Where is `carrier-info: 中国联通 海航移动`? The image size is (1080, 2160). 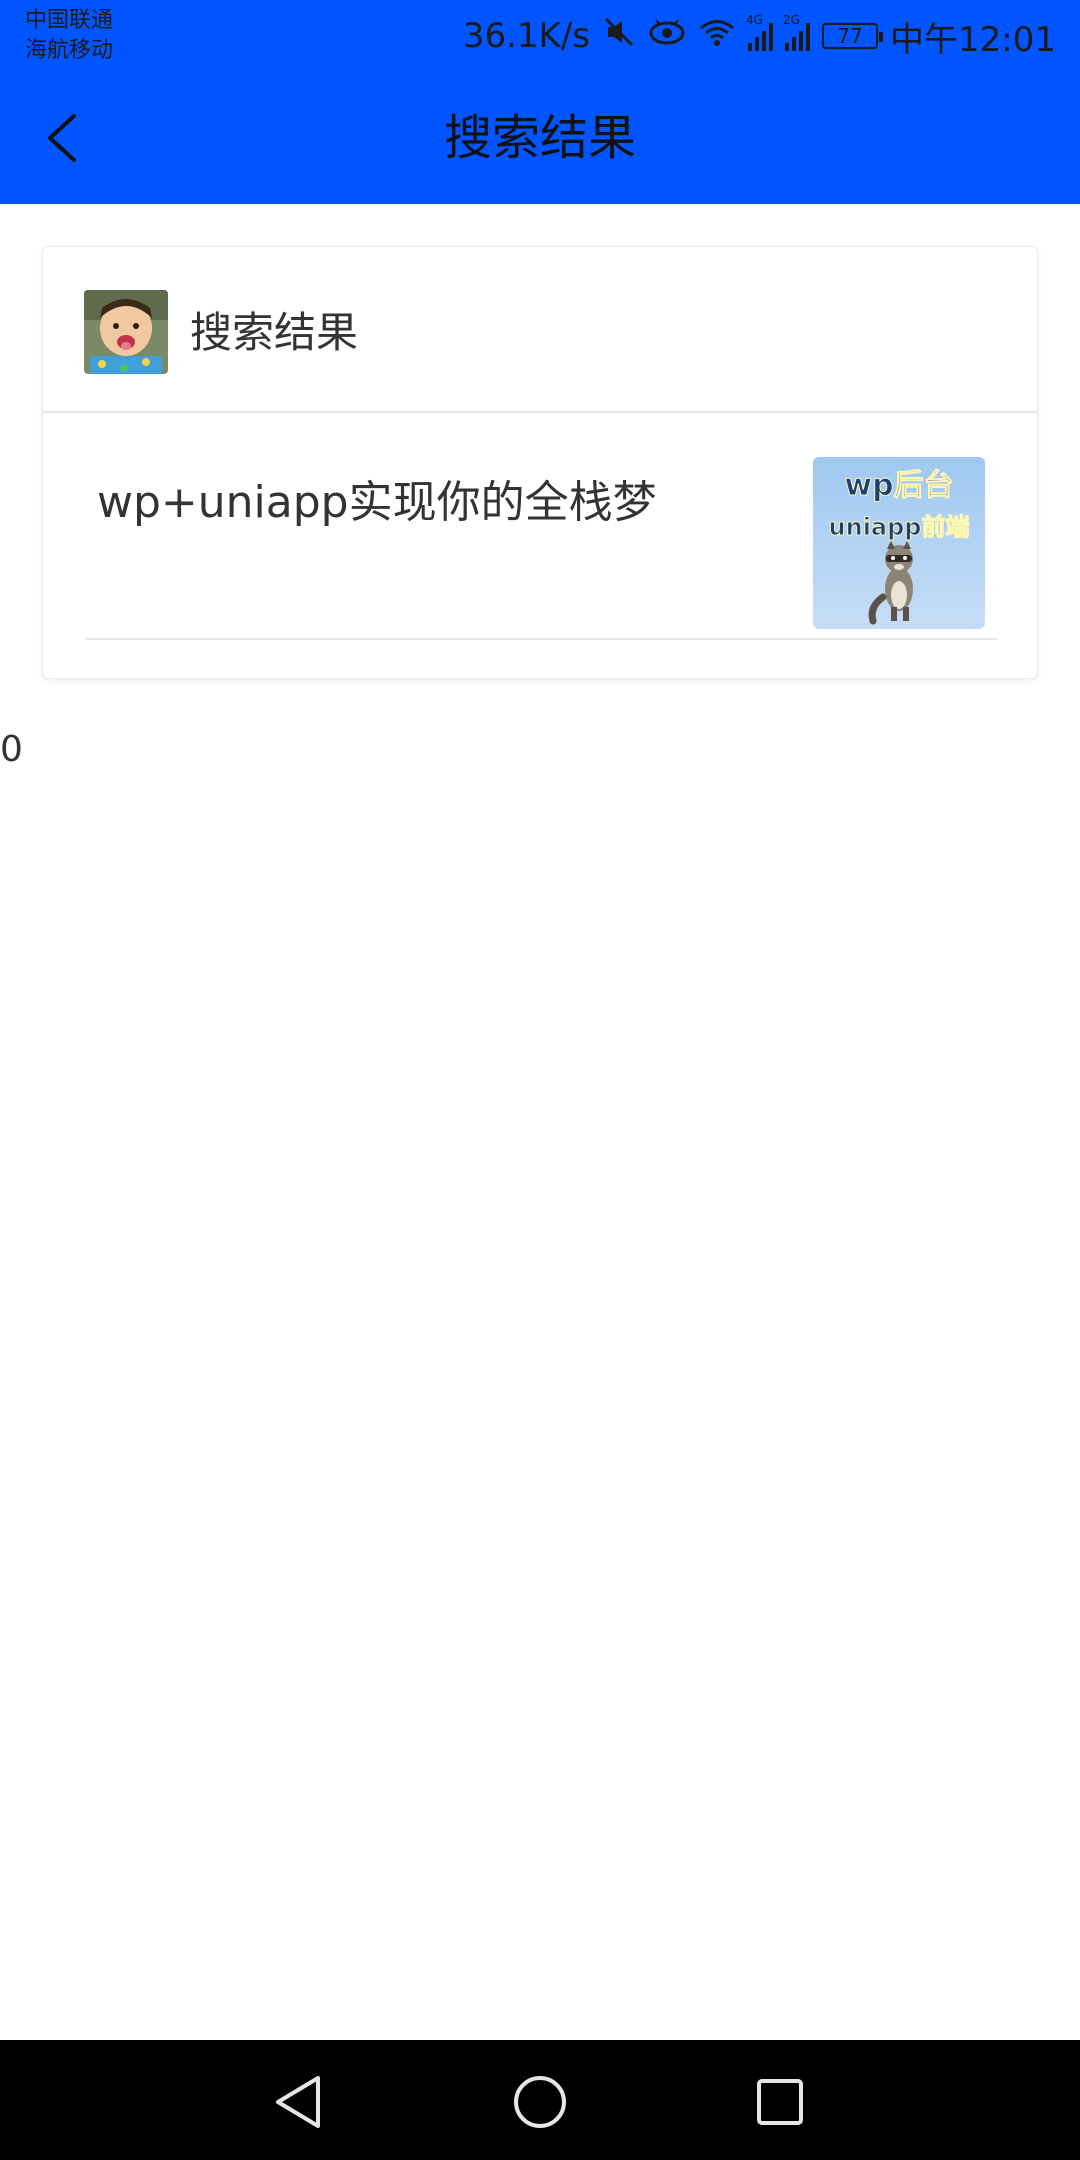 carrier-info: 中国联通 海航移动 is located at coordinates (69, 36).